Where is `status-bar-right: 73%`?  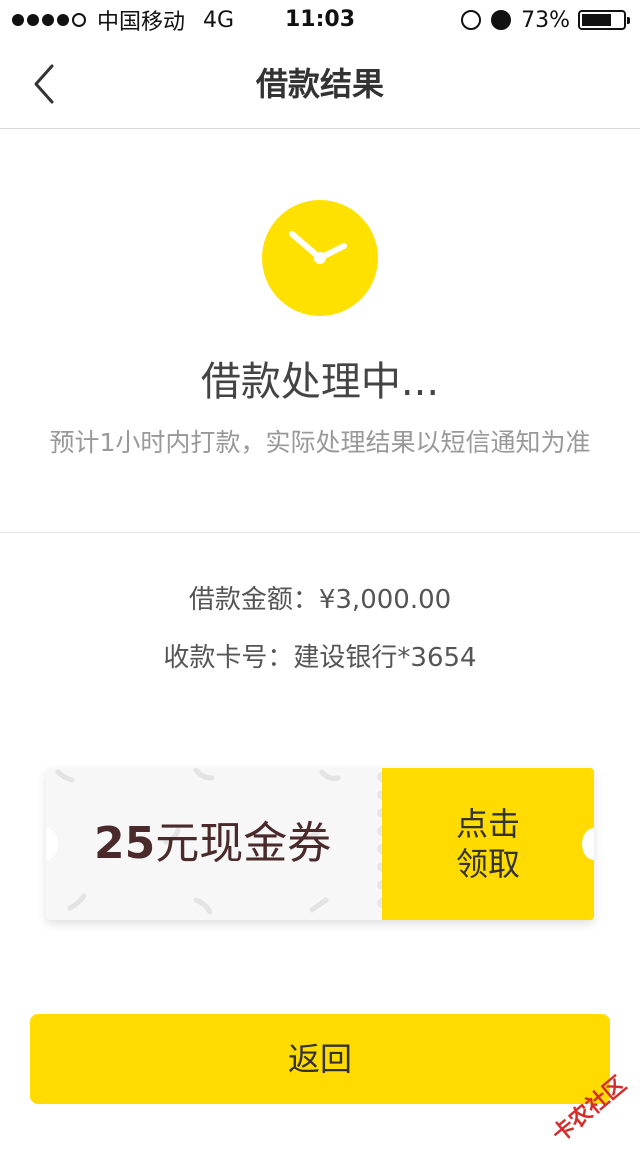 status-bar-right: 73% is located at coordinates (545, 20).